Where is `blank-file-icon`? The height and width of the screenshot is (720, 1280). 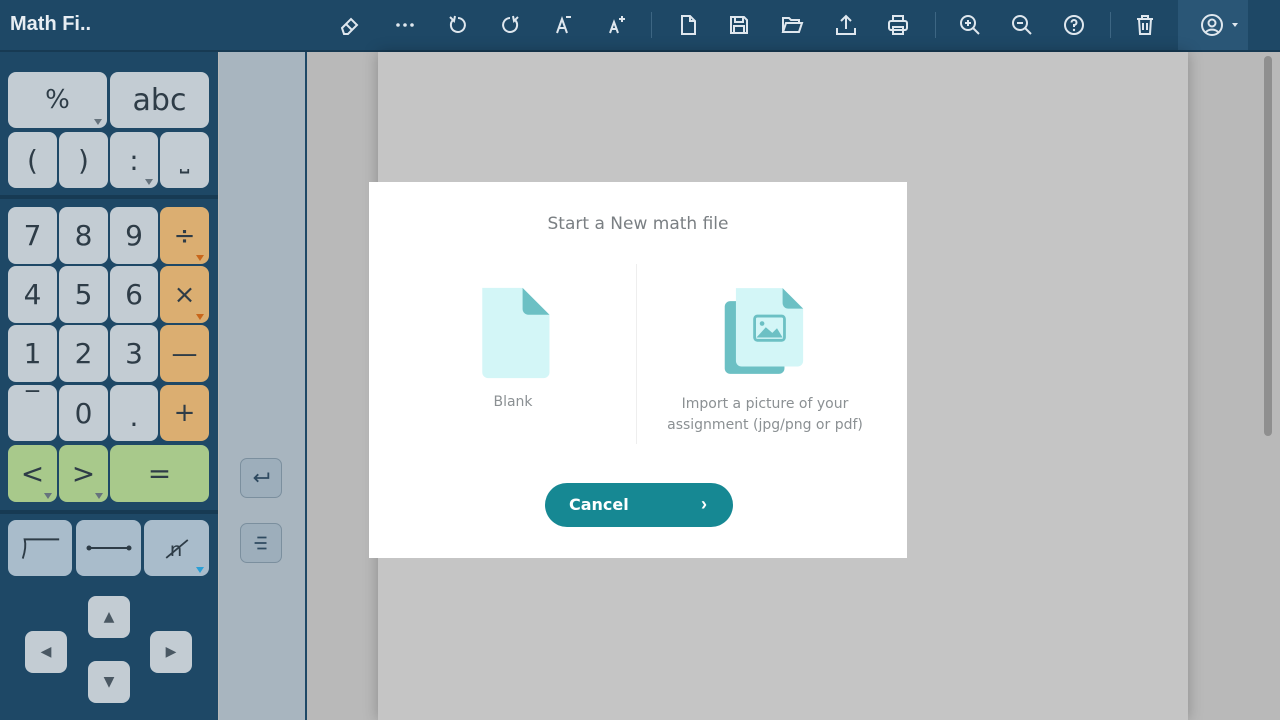
blank-file-icon is located at coordinates (516, 333).